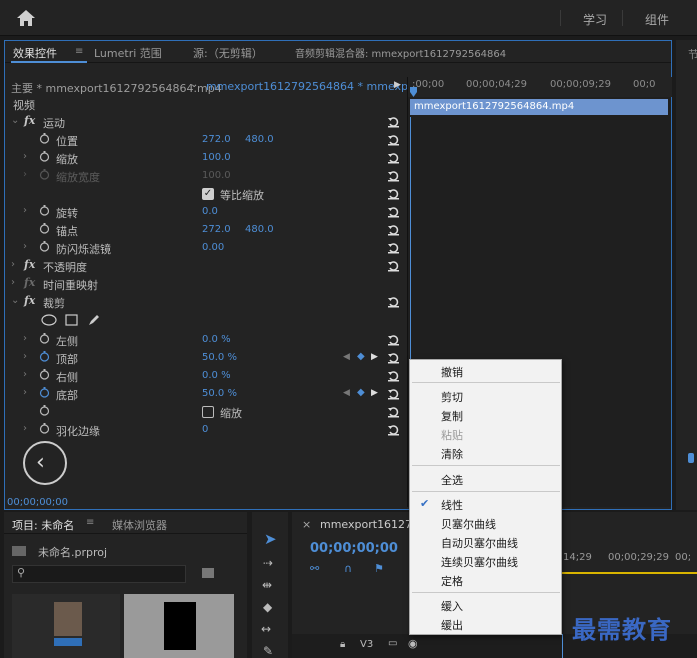  What do you see at coordinates (49, 320) in the screenshot?
I see `ellipse-mask-icon` at bounding box center [49, 320].